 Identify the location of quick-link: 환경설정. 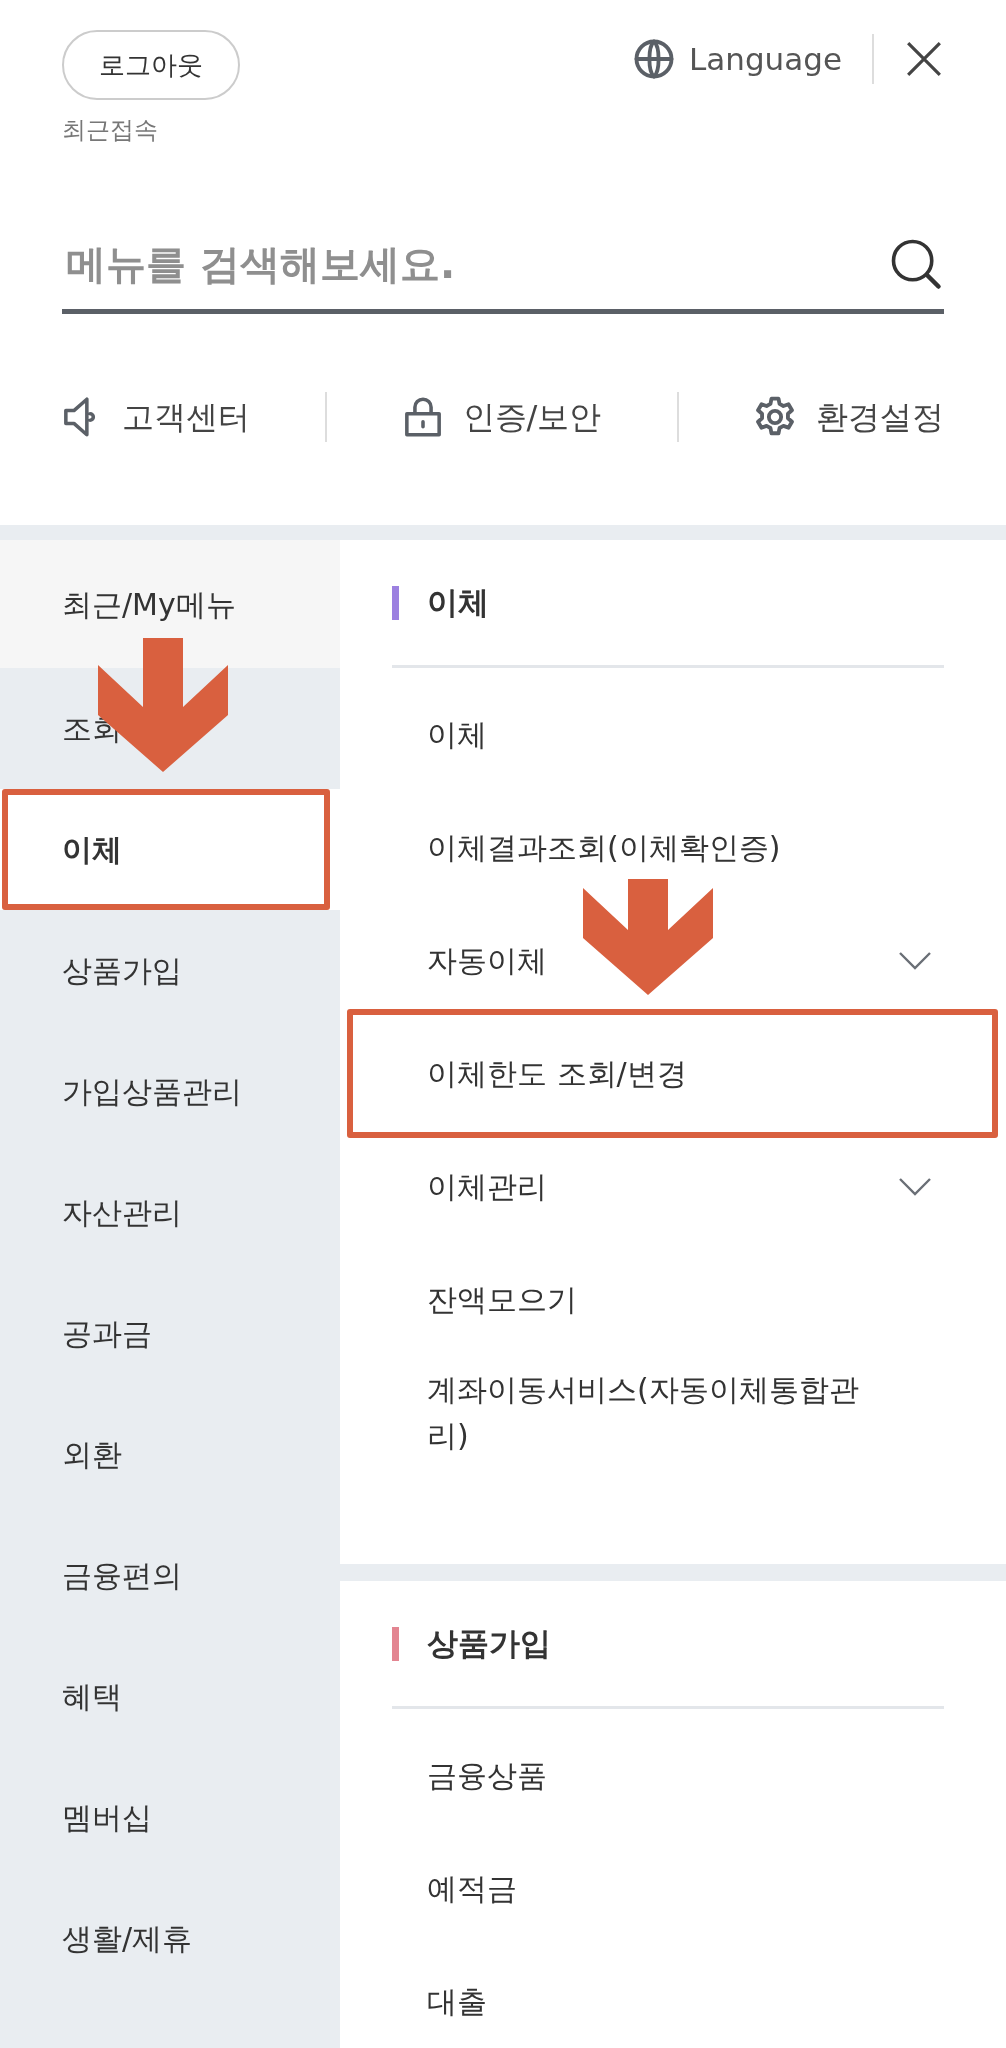
(848, 417).